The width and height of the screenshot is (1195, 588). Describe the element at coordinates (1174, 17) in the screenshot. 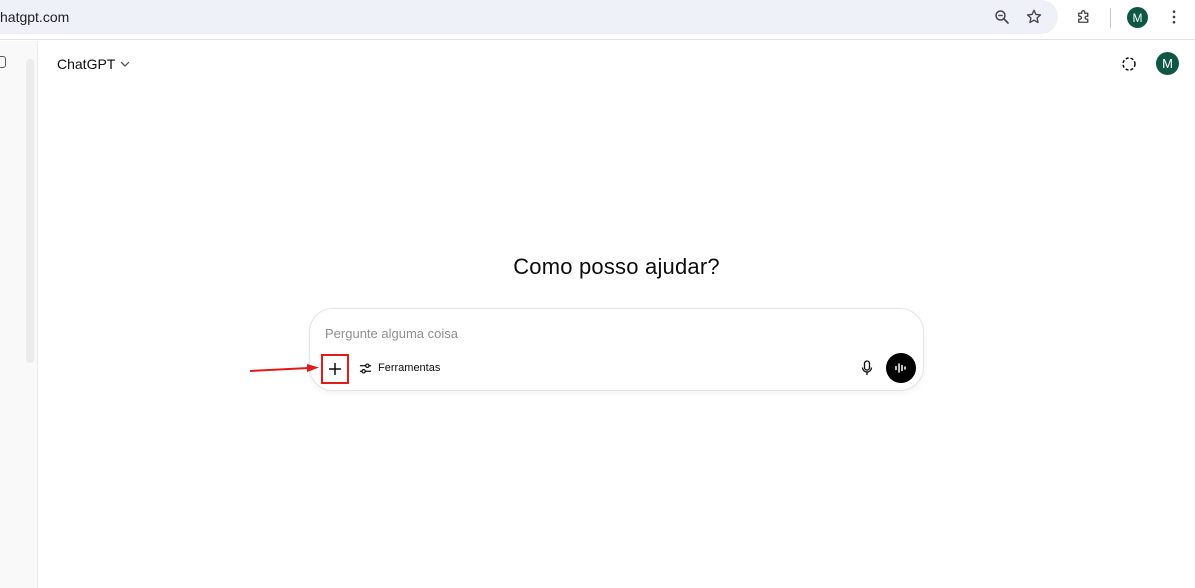

I see `more-vert-icon` at that location.